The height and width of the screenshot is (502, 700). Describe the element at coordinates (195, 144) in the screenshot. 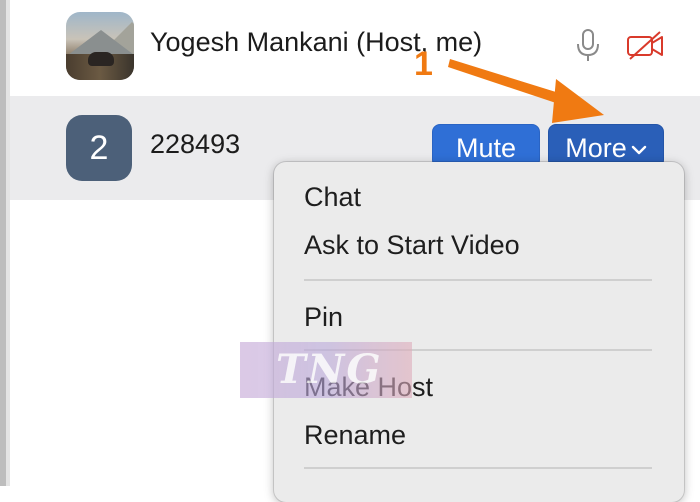

I see `participant-name: 228493` at that location.